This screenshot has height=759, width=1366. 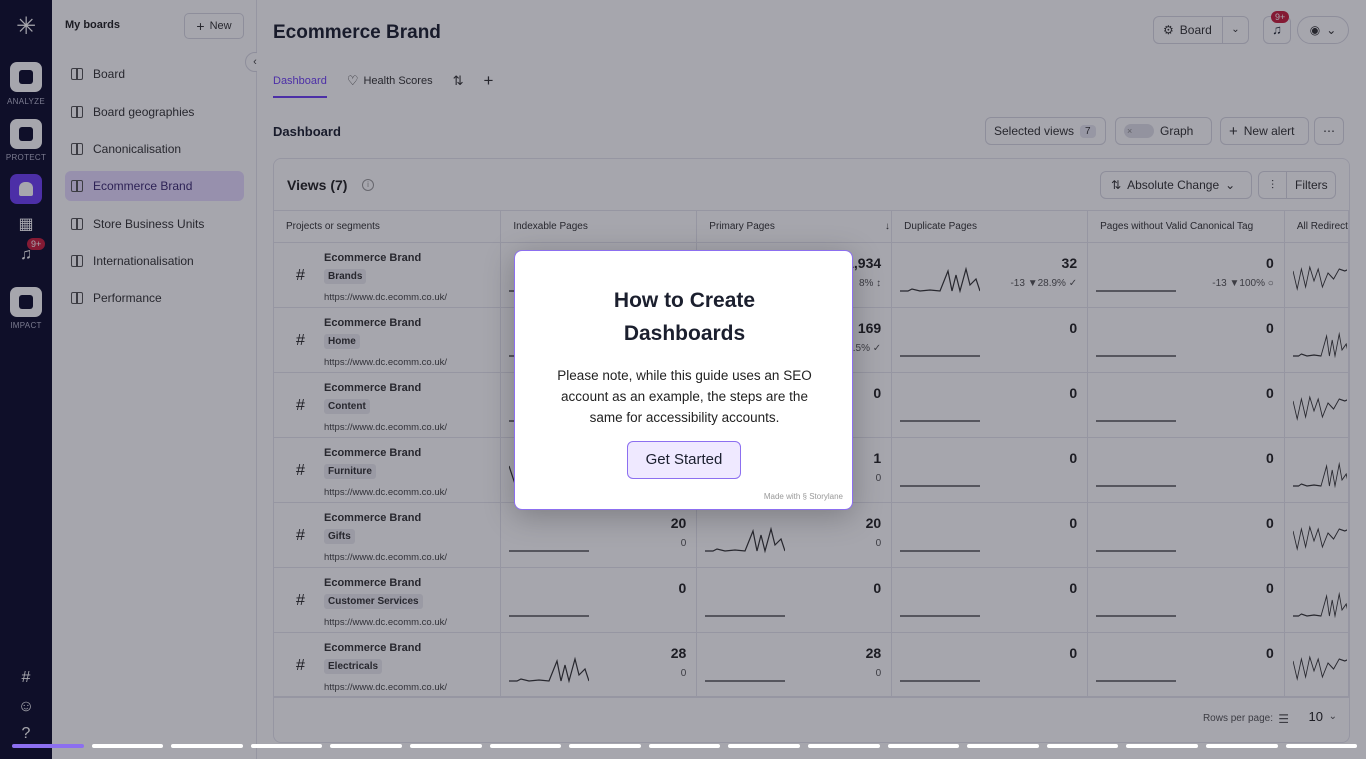 What do you see at coordinates (684, 317) in the screenshot?
I see `modal-title: How to Create Dashboards` at bounding box center [684, 317].